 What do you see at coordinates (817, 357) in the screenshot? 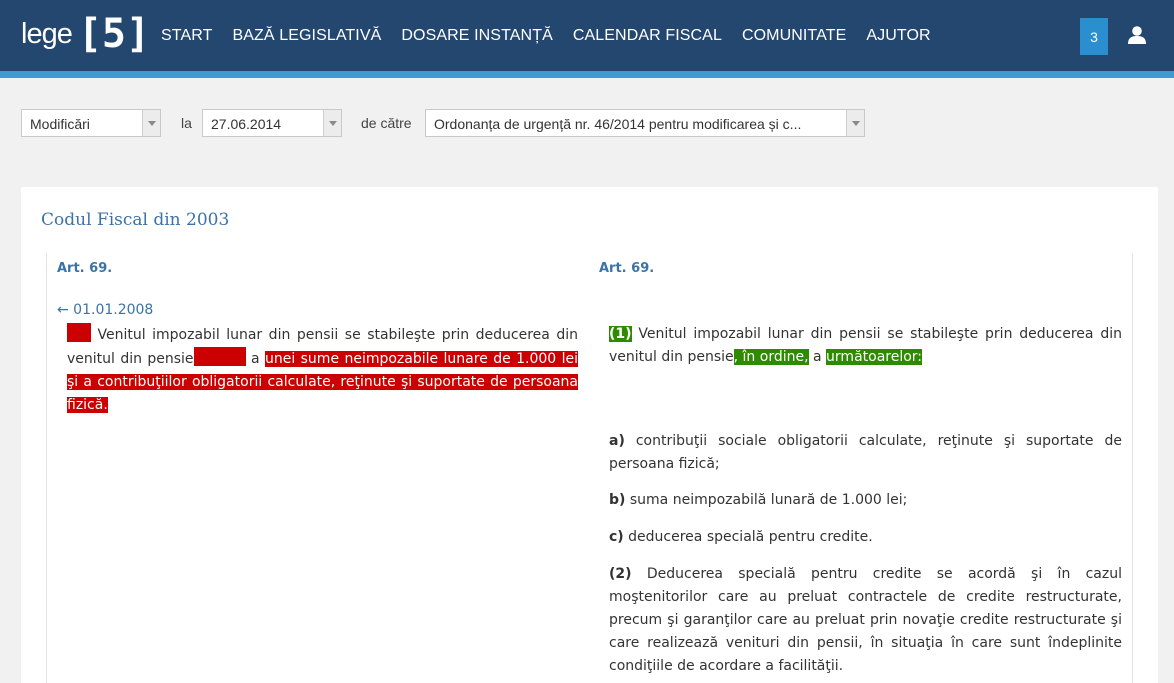
I see `right-paragraph-1-a: a` at bounding box center [817, 357].